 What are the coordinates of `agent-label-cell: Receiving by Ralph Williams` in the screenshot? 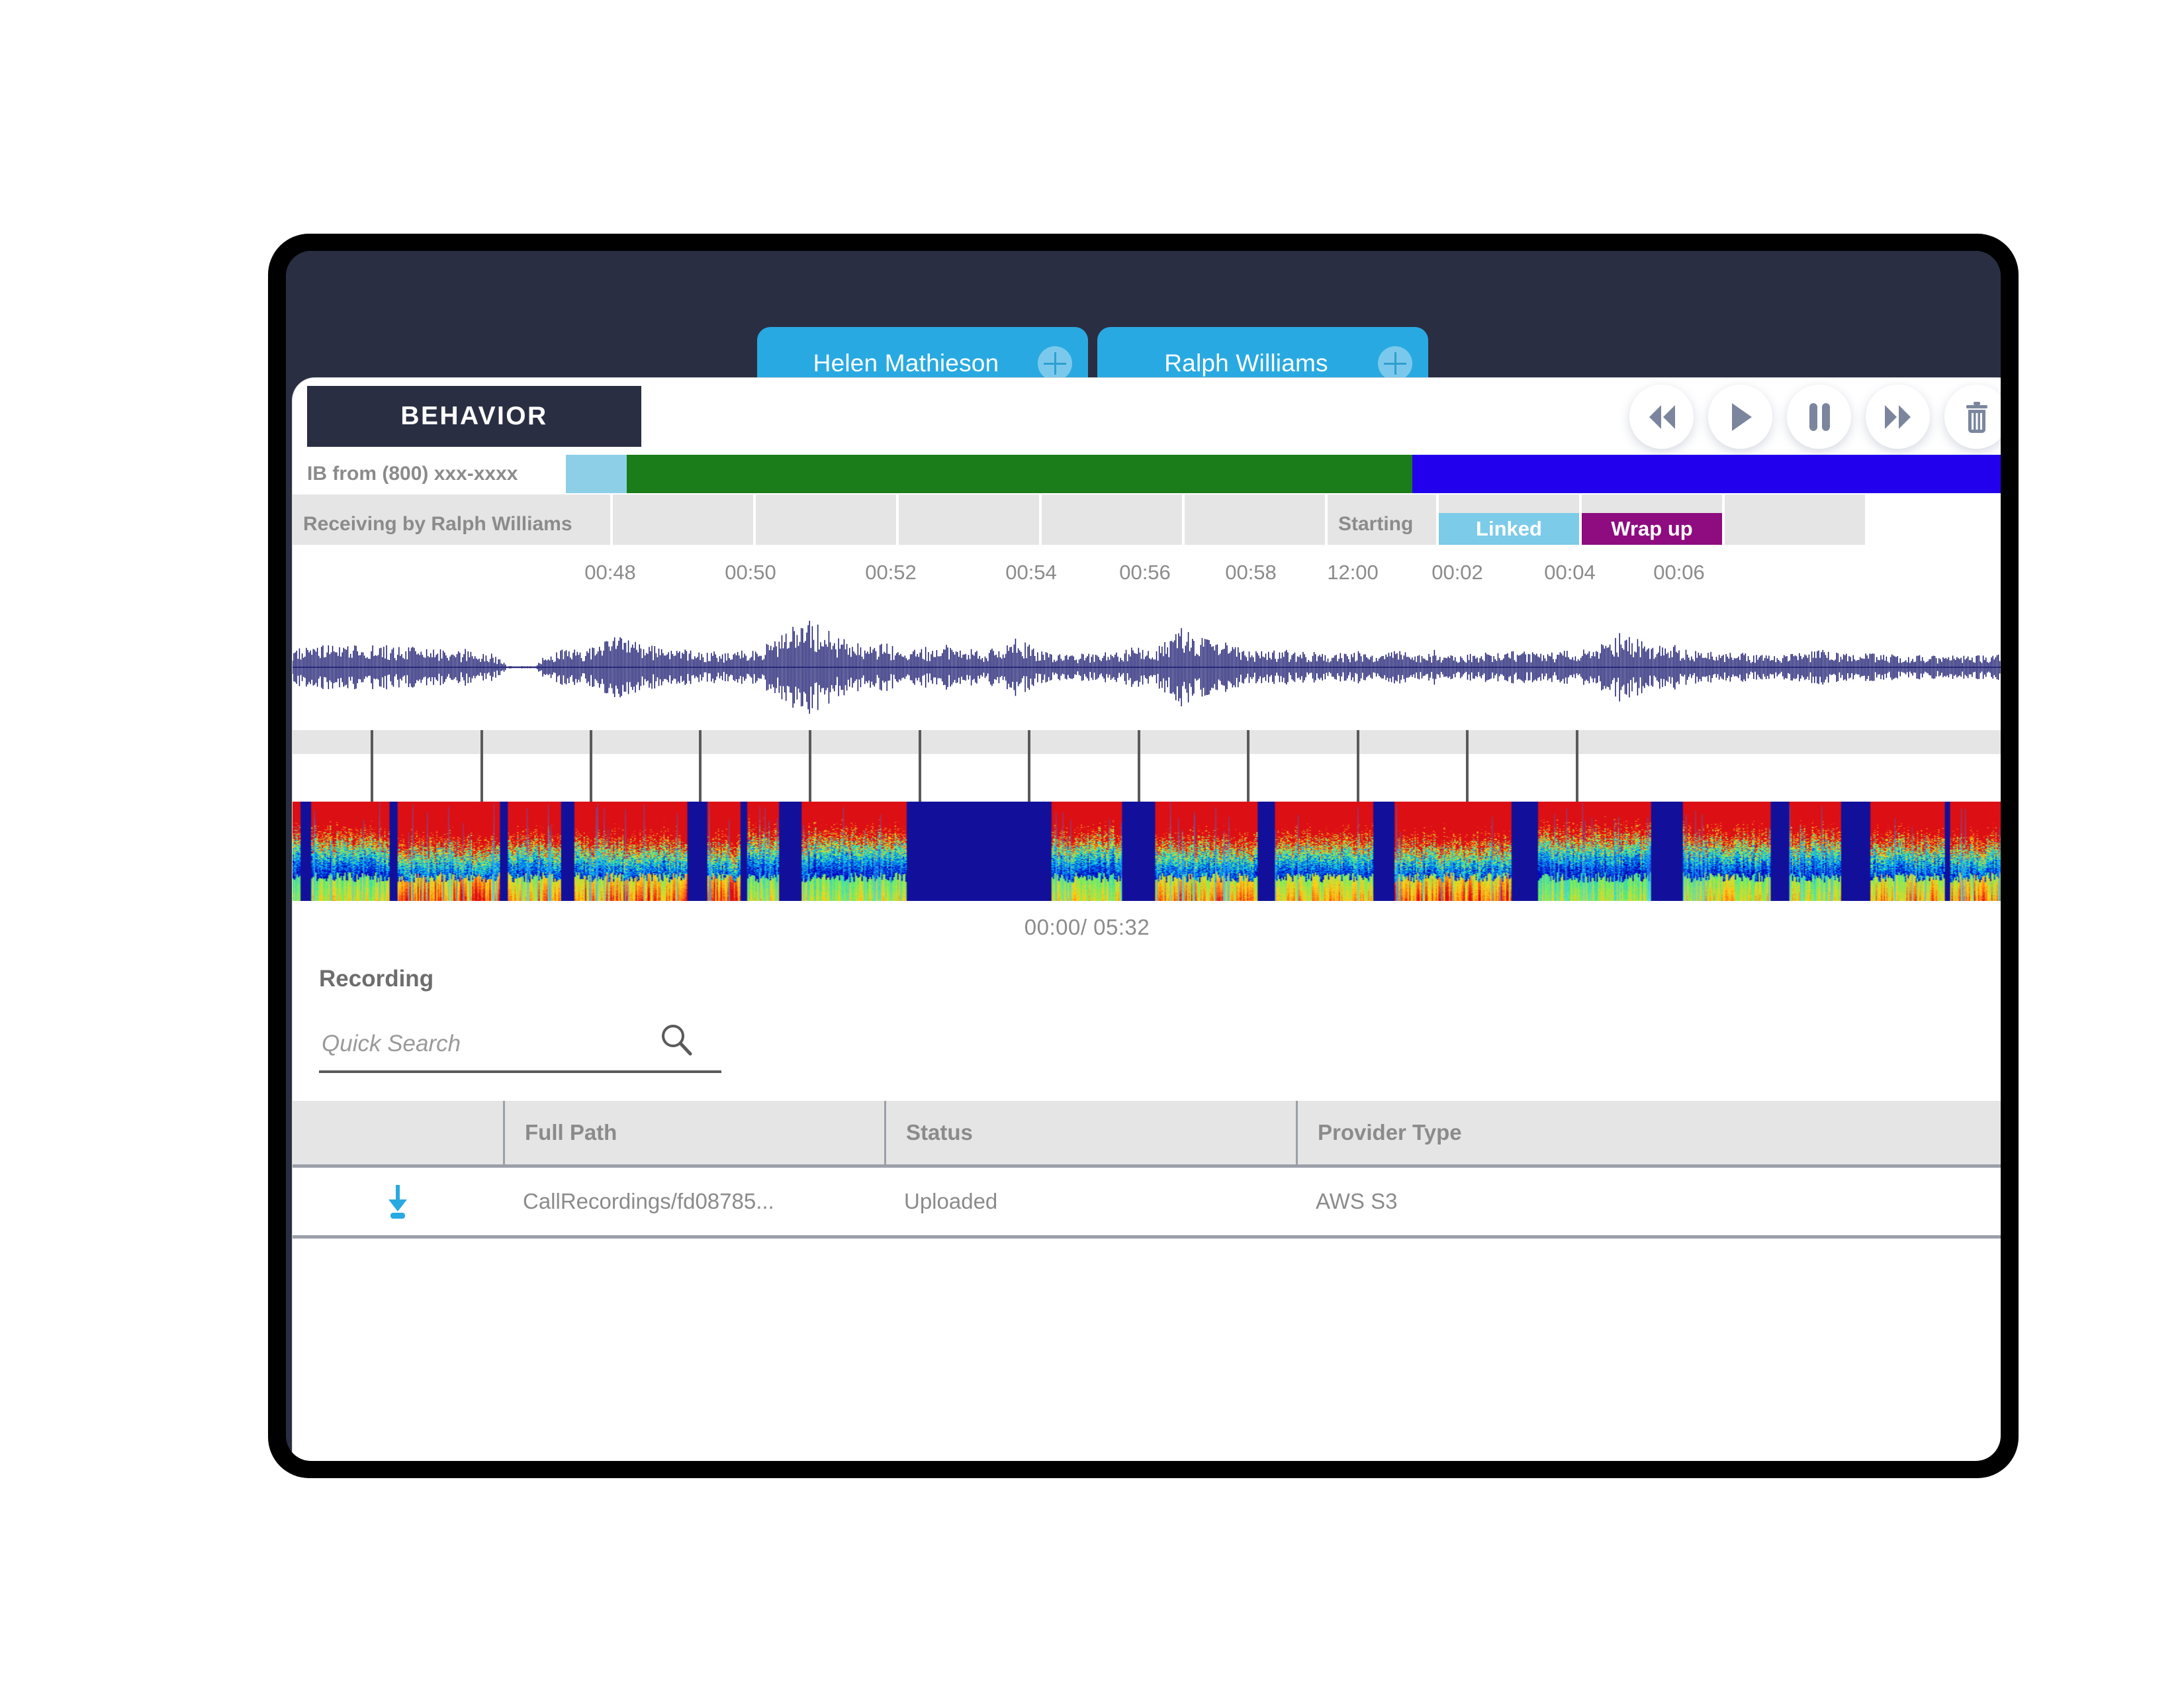 It's located at (451, 519).